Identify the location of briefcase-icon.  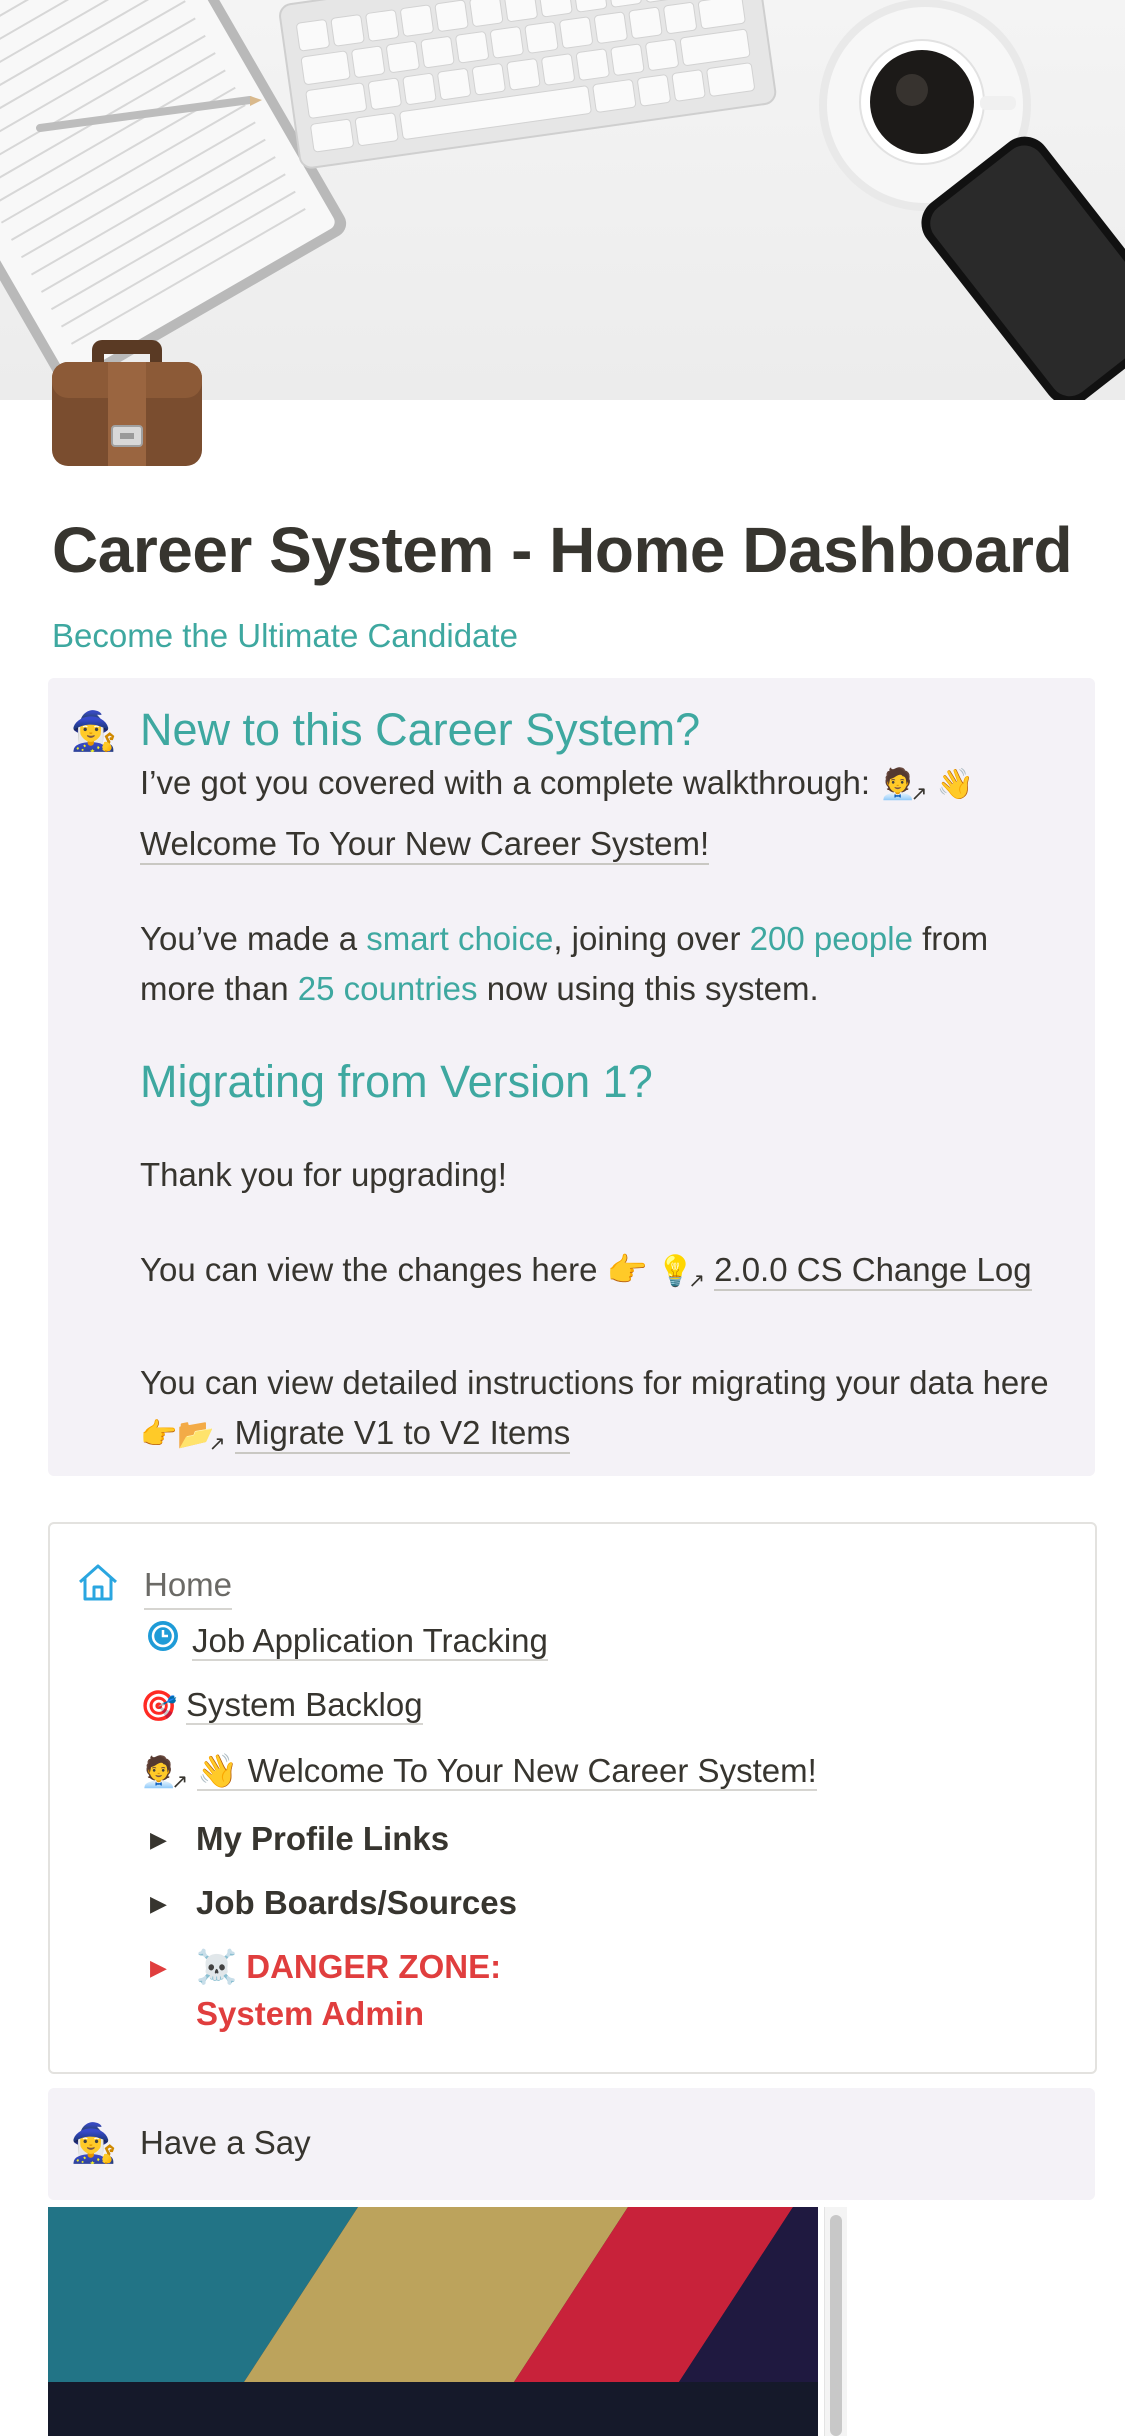
(127, 400).